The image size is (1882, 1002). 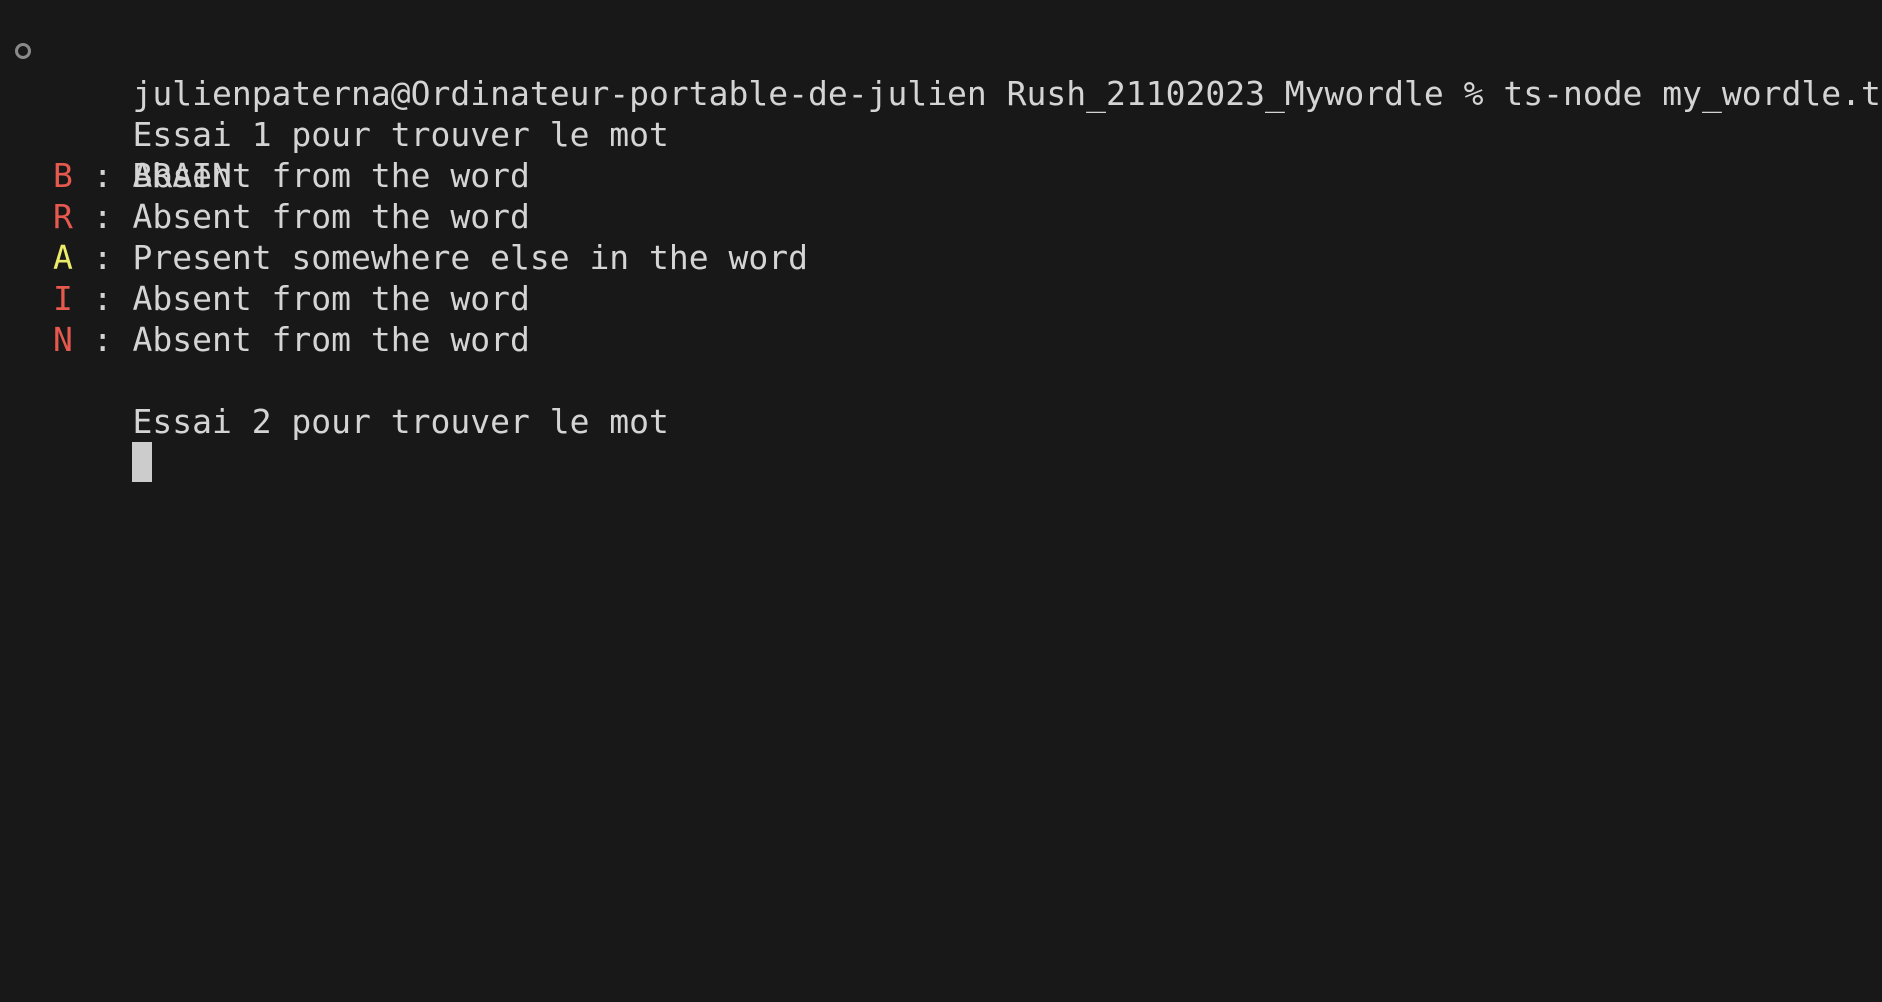 What do you see at coordinates (941, 175) in the screenshot?
I see `result-line-1: B : Absent from the word` at bounding box center [941, 175].